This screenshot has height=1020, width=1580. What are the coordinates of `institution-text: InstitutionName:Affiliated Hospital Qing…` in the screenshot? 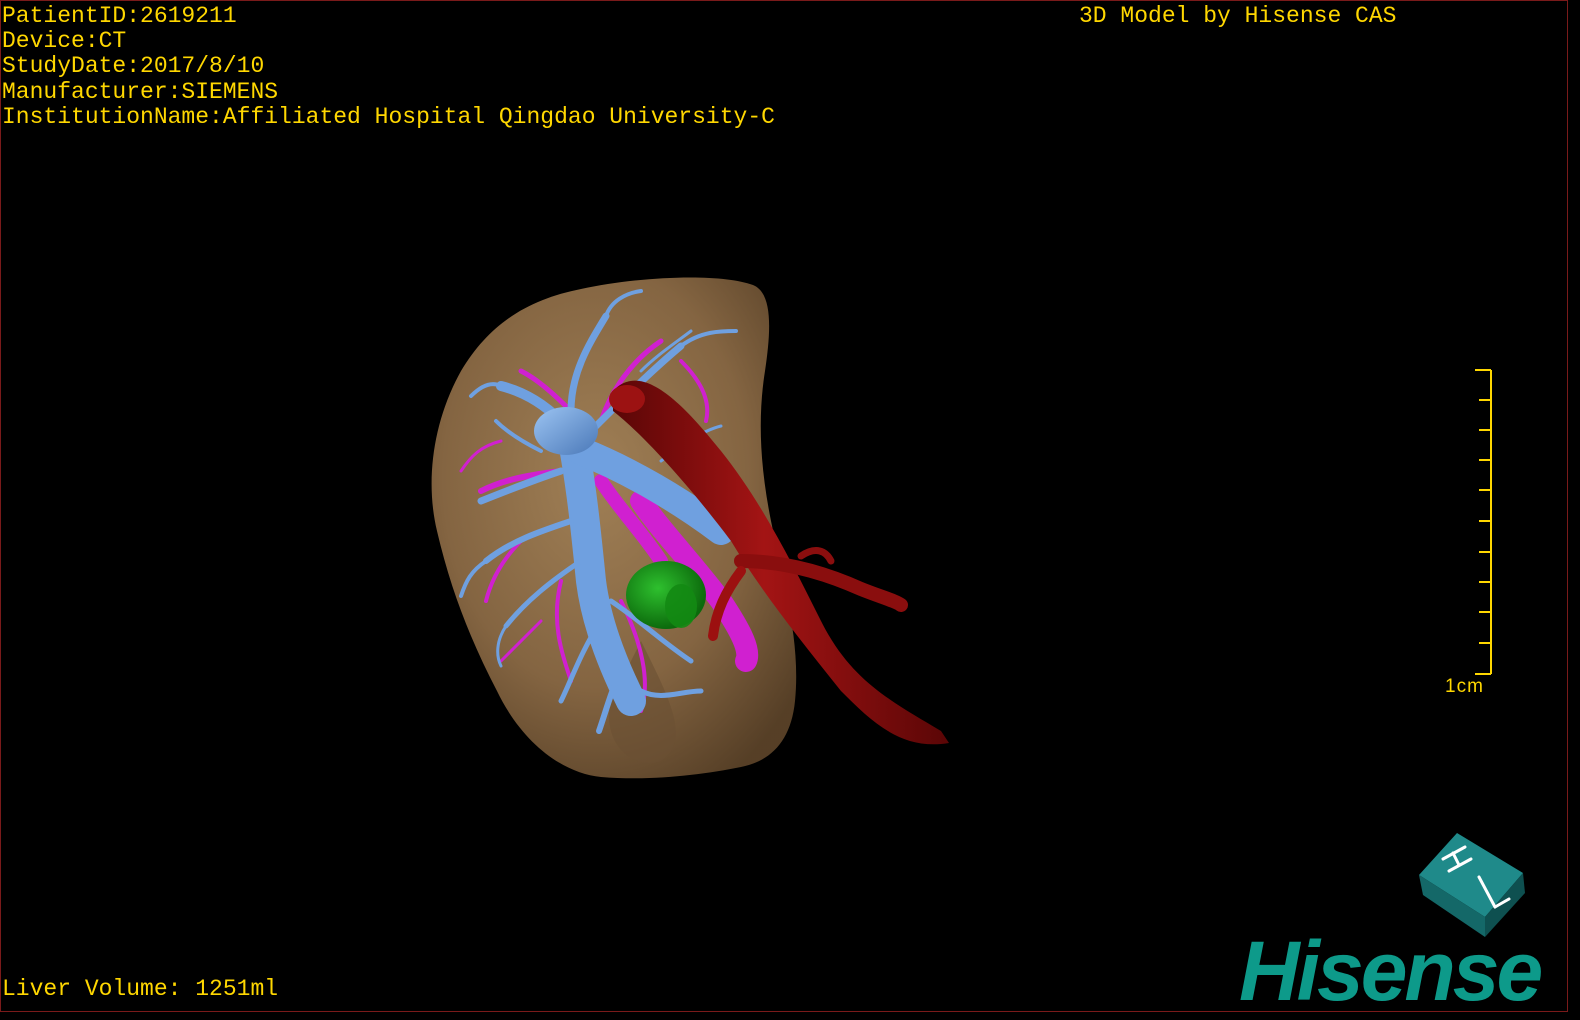 It's located at (388, 116).